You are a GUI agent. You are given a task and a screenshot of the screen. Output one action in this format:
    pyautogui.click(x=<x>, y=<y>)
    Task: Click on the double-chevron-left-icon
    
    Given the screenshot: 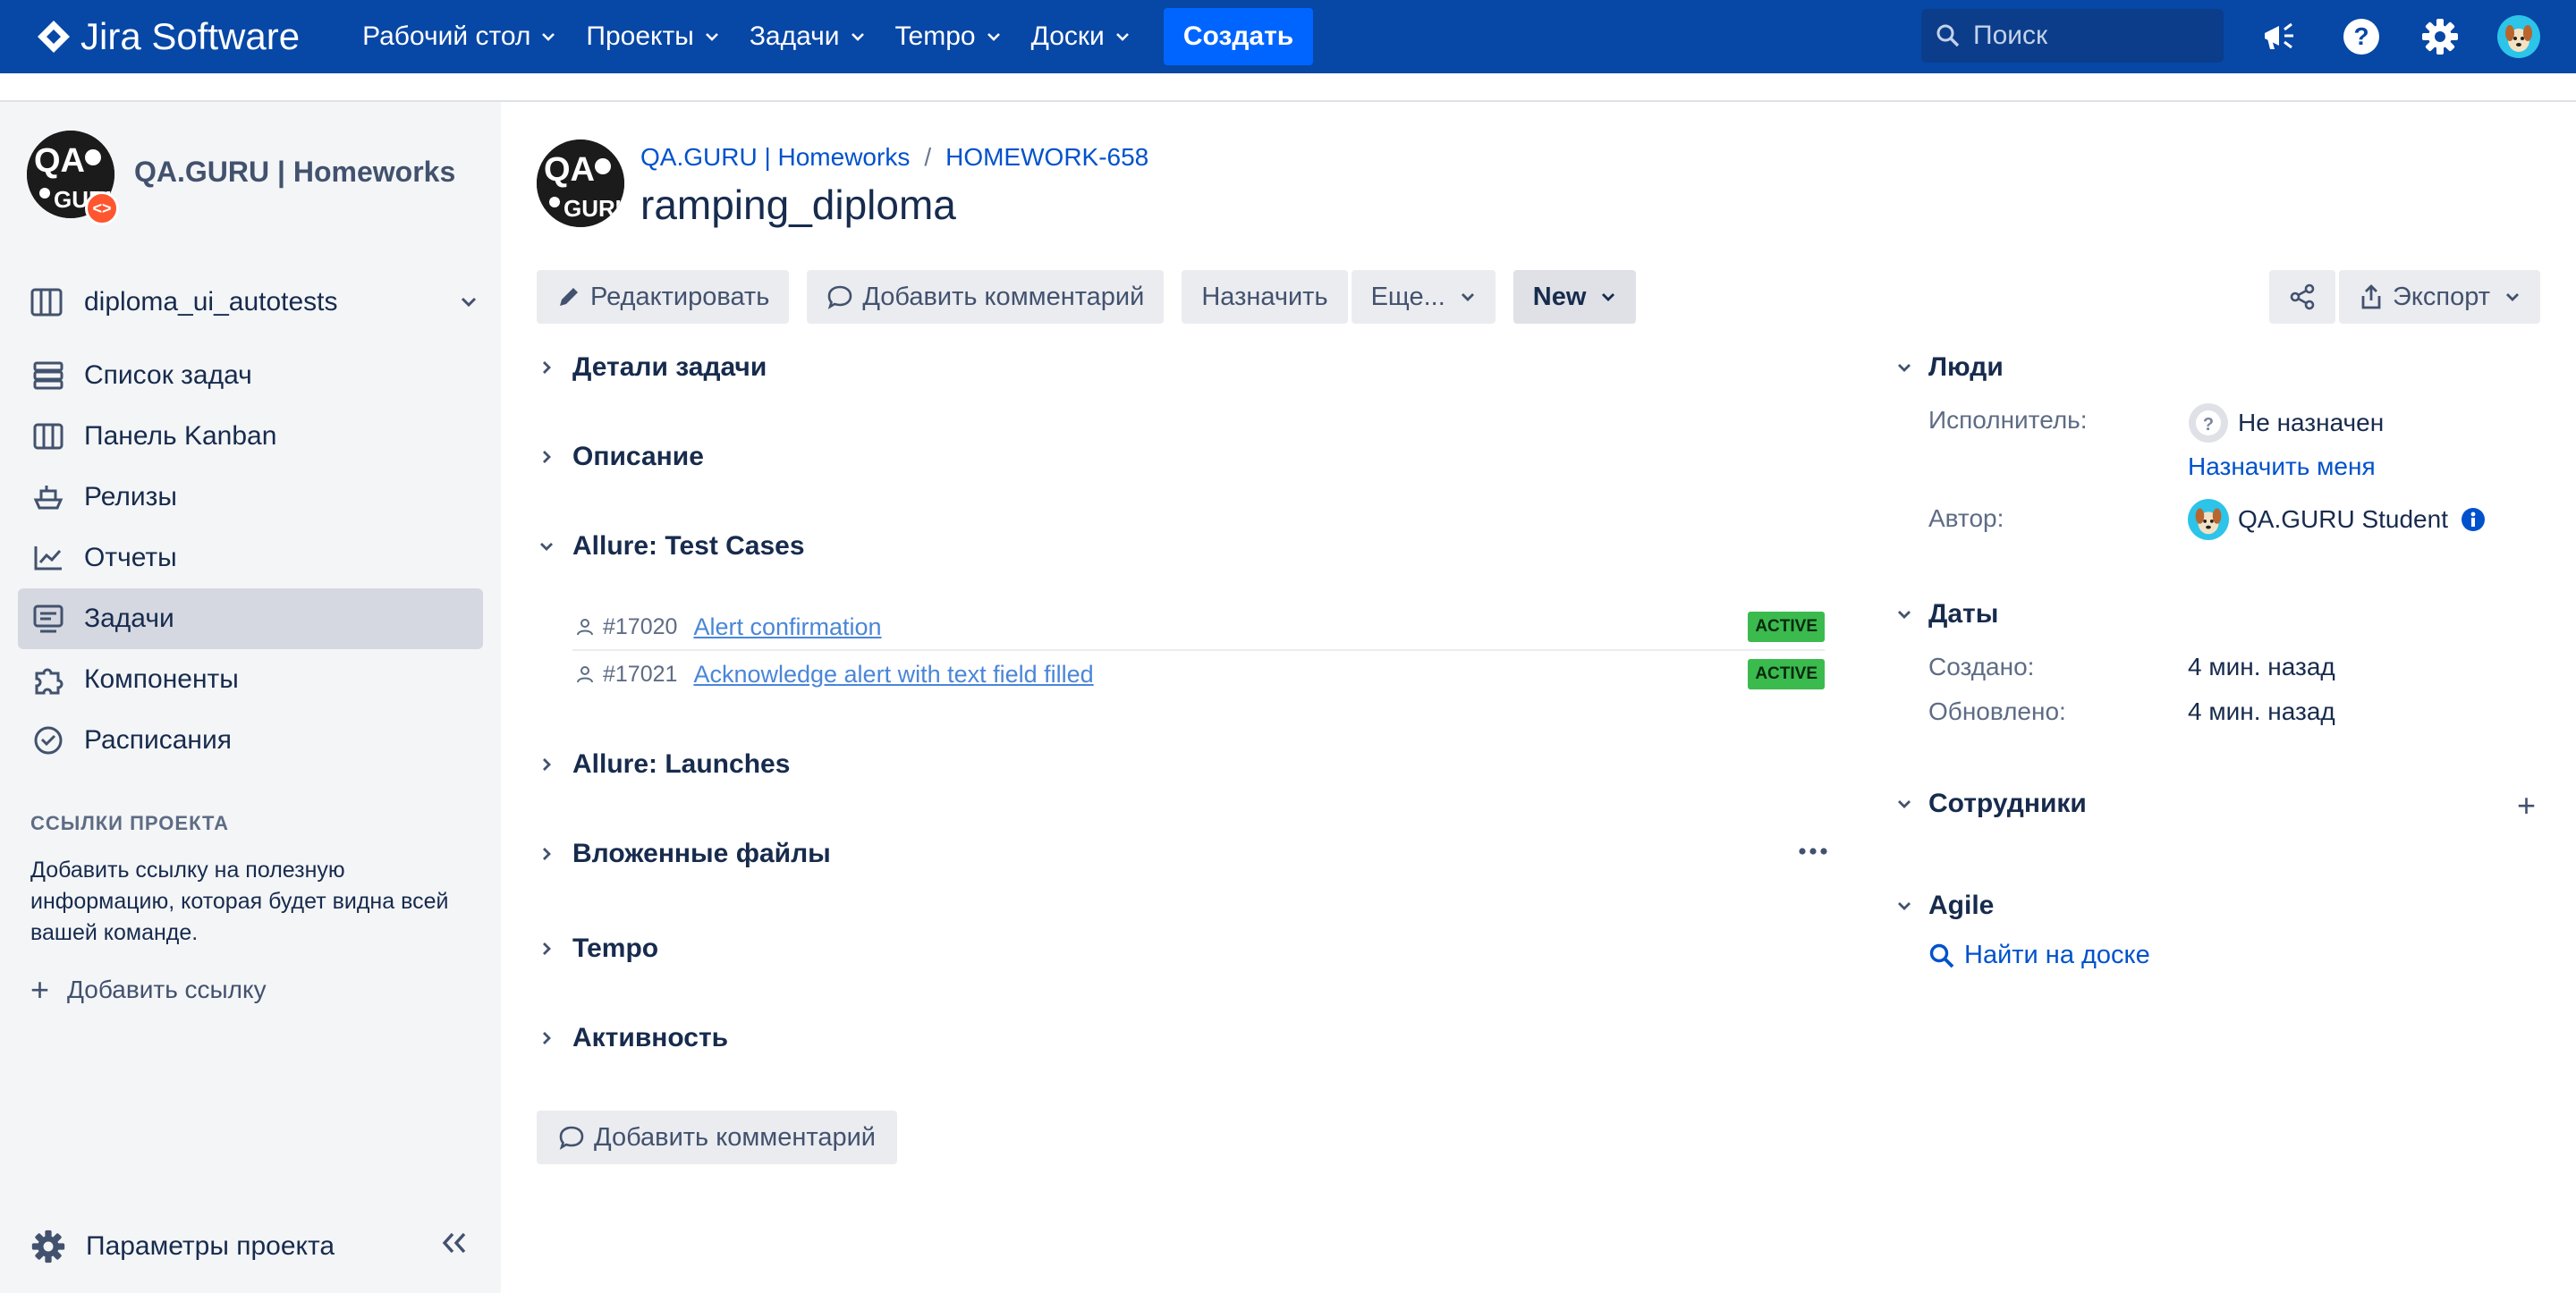 What is the action you would take?
    pyautogui.click(x=454, y=1243)
    